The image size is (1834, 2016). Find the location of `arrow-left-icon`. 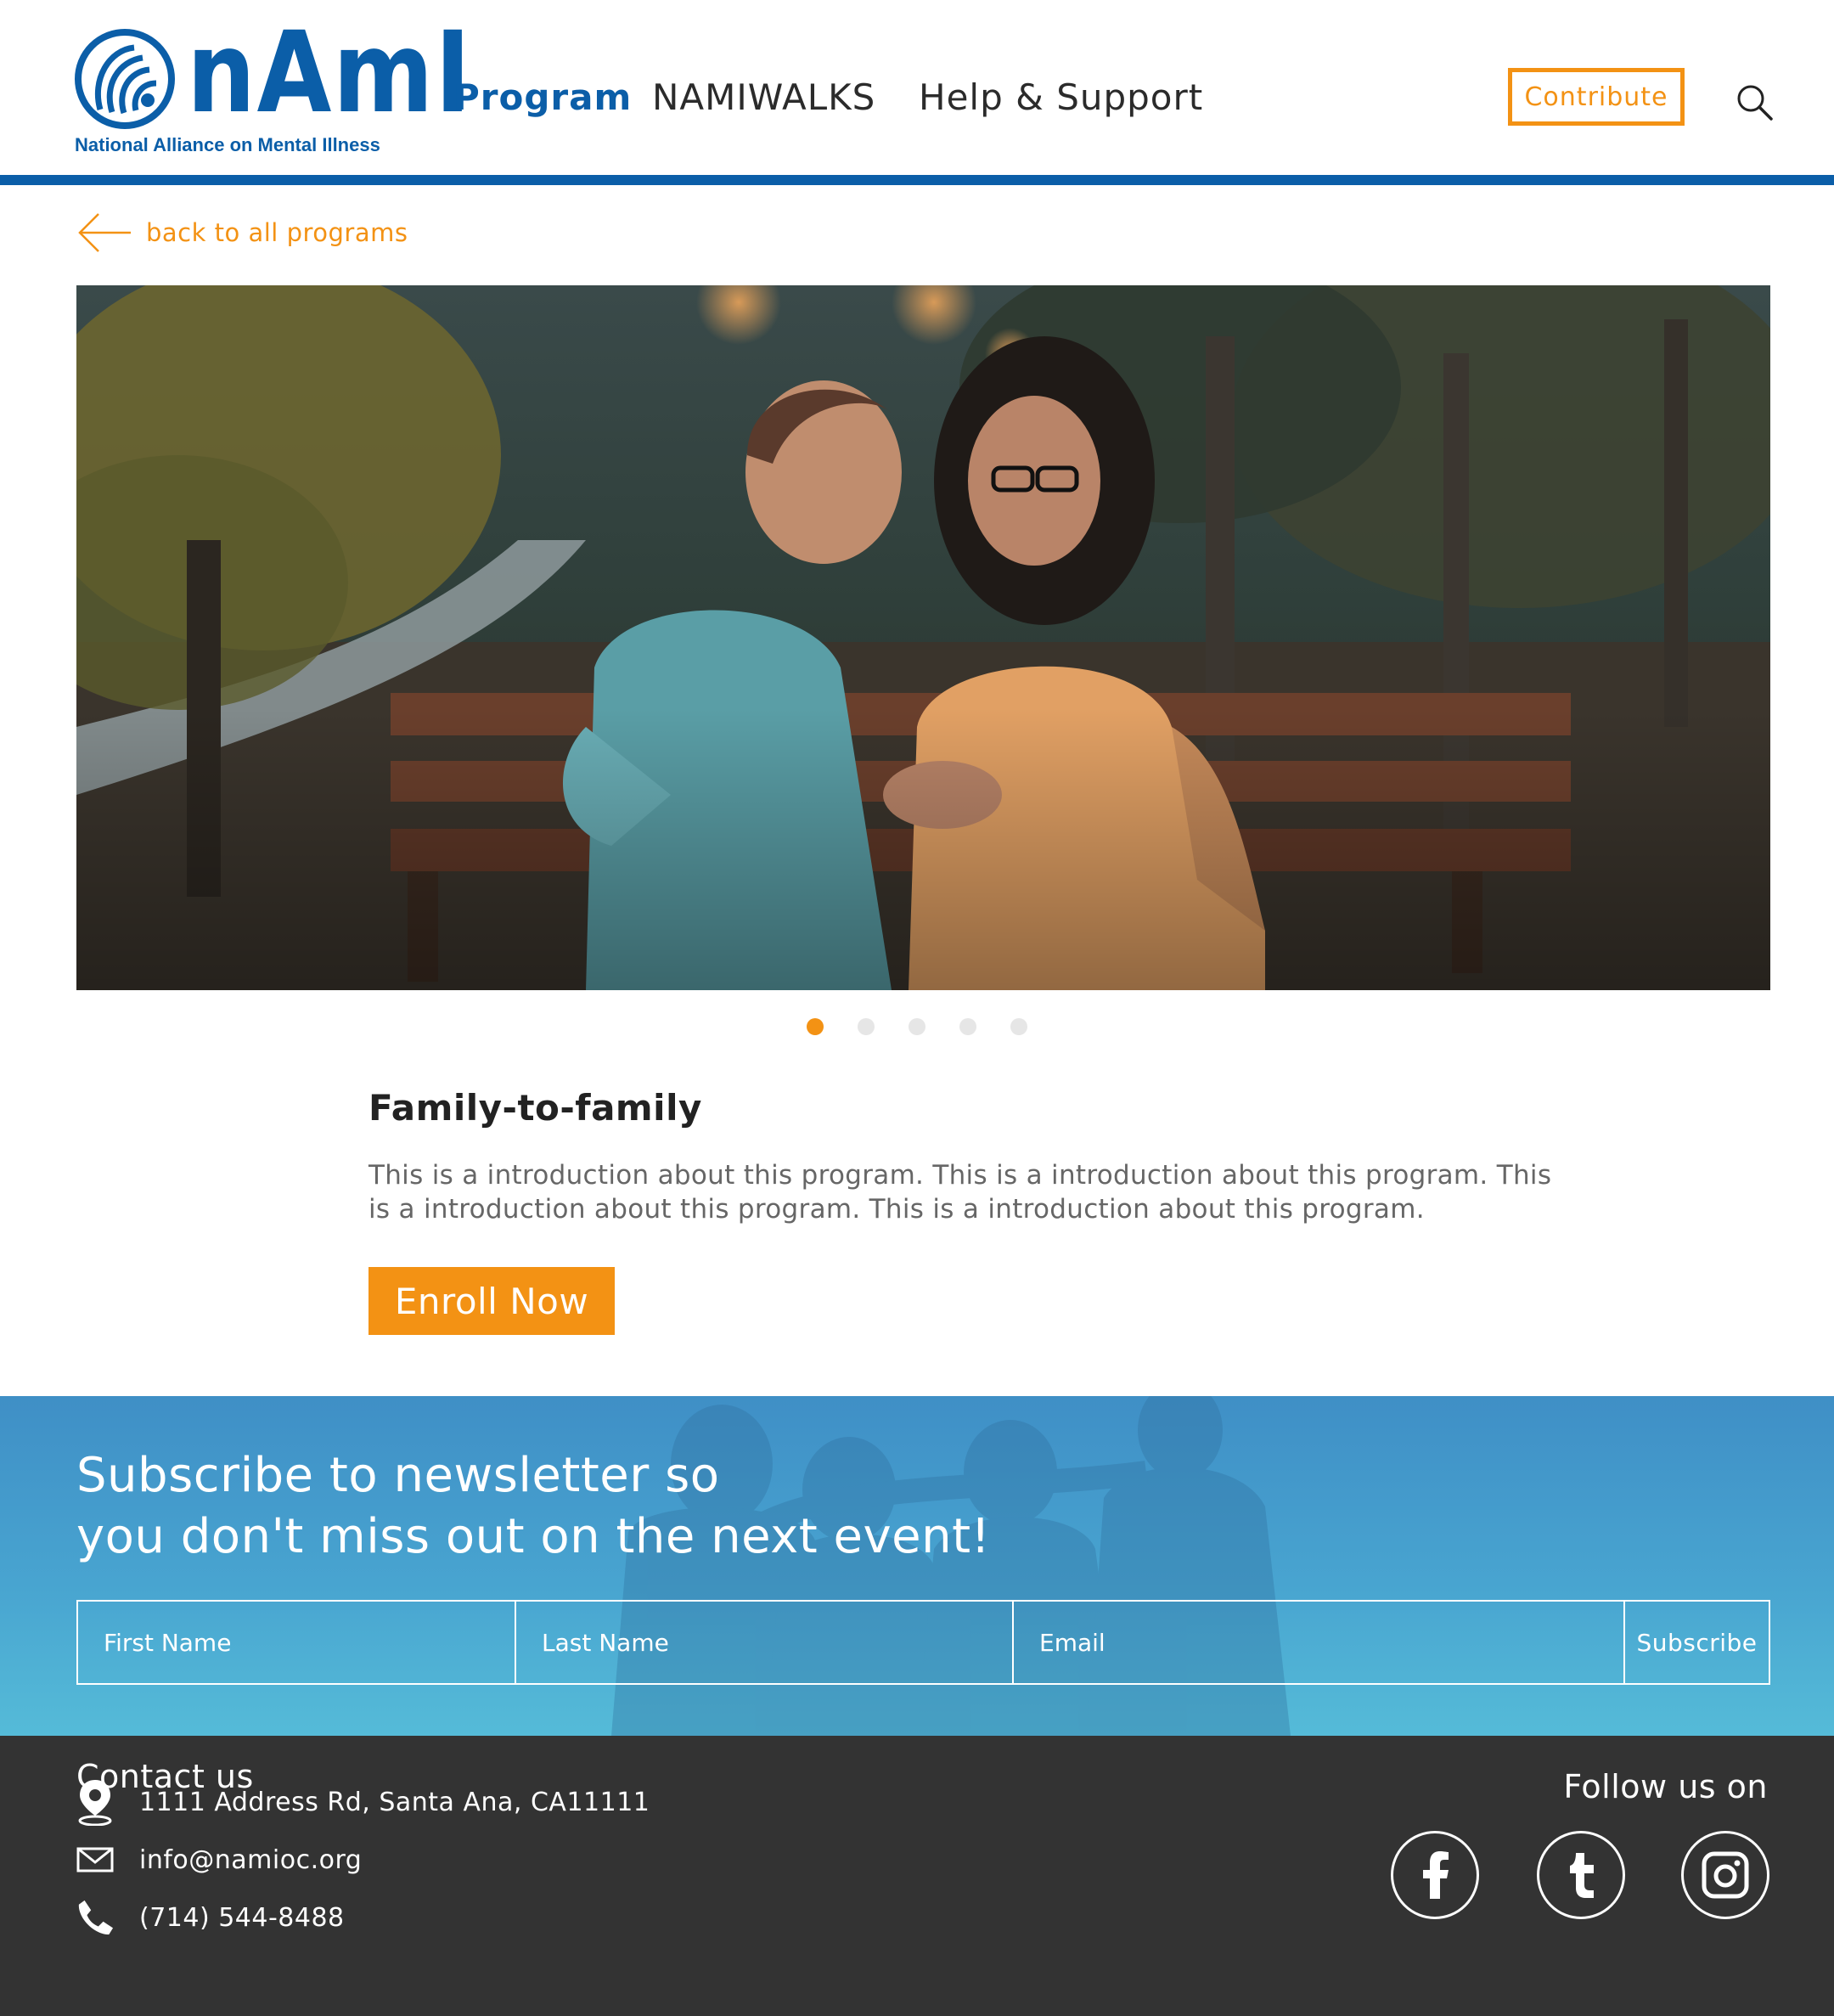

arrow-left-icon is located at coordinates (104, 232).